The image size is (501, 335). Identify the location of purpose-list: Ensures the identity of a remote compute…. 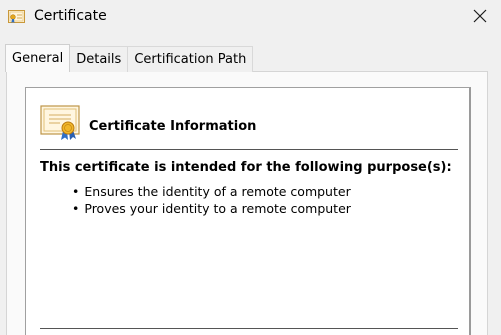
(211, 200).